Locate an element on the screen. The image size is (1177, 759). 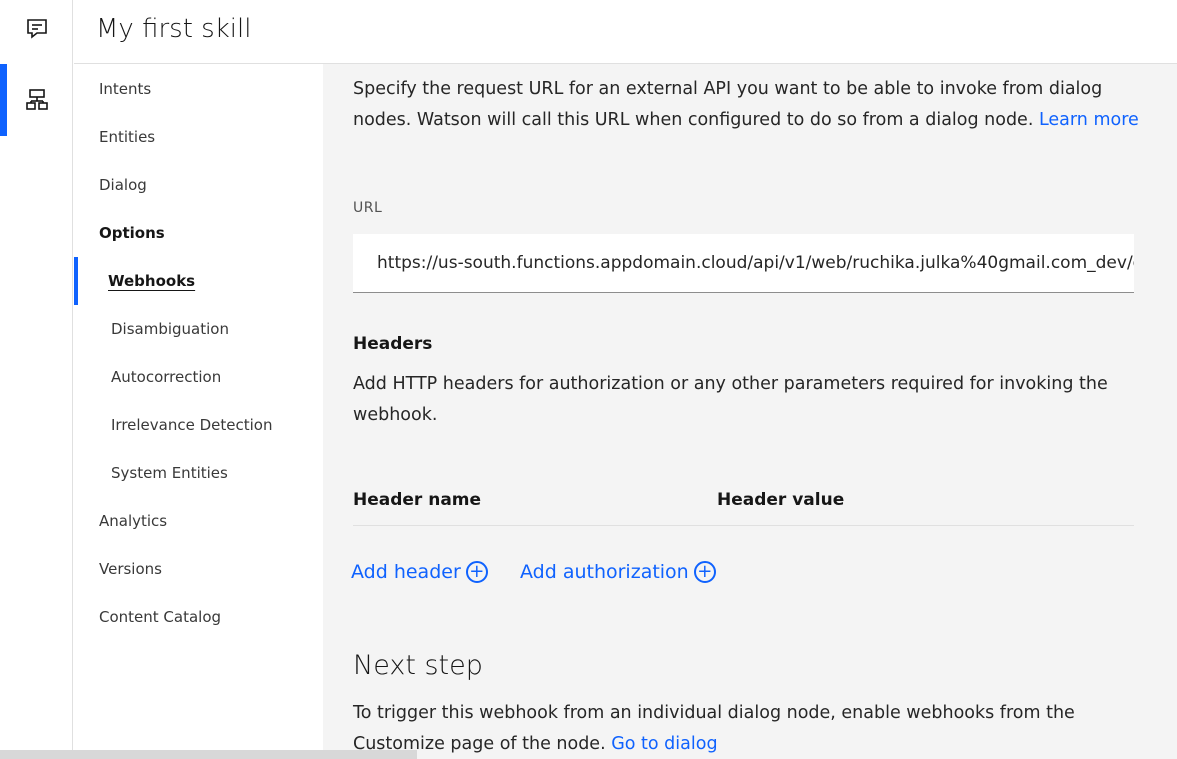
nav-item-intents: Intents is located at coordinates (125, 89).